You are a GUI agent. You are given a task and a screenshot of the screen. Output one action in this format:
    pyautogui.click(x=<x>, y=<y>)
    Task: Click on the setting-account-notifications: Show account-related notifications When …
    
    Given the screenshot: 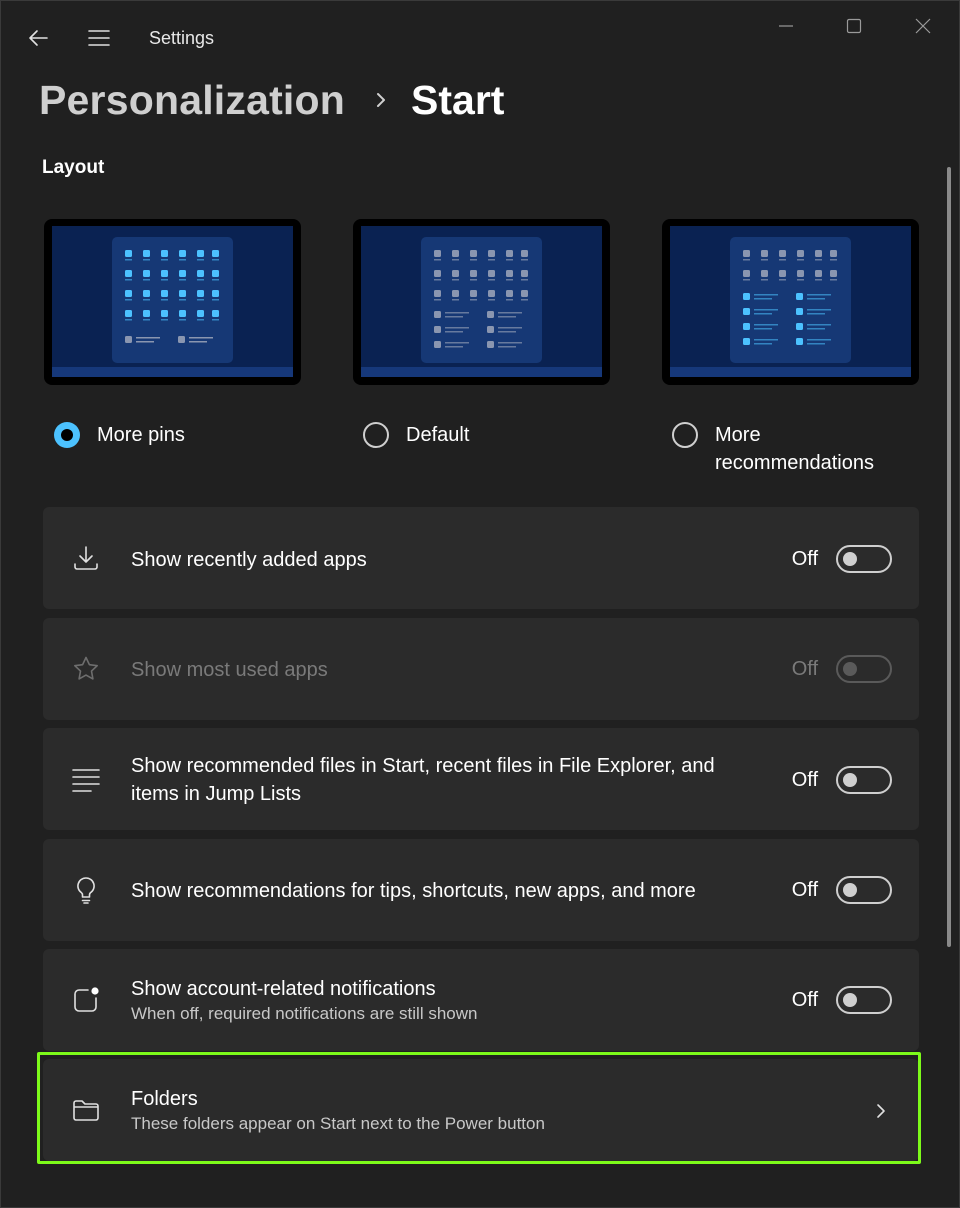 What is the action you would take?
    pyautogui.click(x=481, y=1000)
    